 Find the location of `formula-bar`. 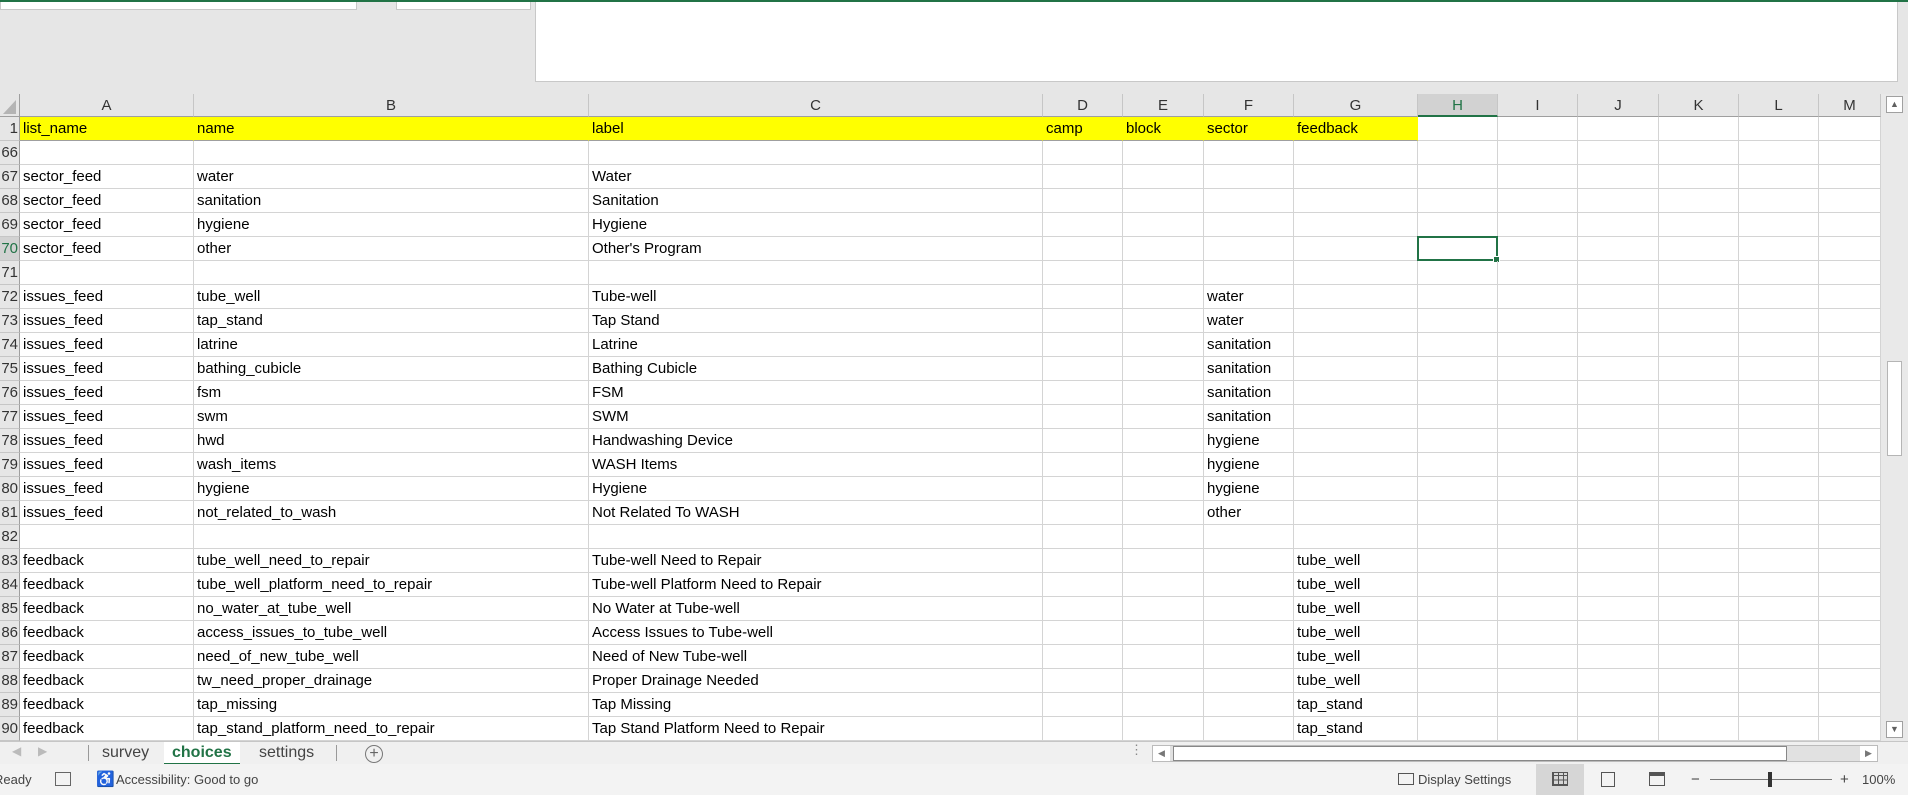

formula-bar is located at coordinates (1216, 42).